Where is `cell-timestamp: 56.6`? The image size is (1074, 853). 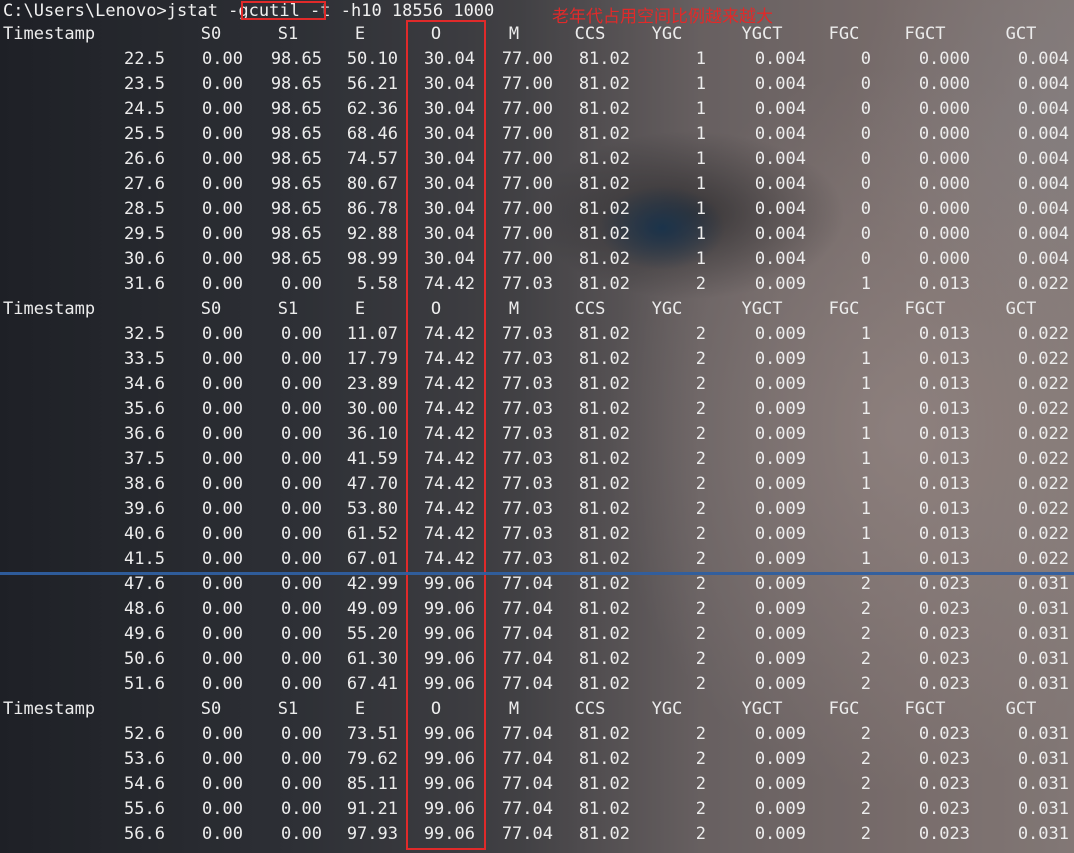 cell-timestamp: 56.6 is located at coordinates (144, 834).